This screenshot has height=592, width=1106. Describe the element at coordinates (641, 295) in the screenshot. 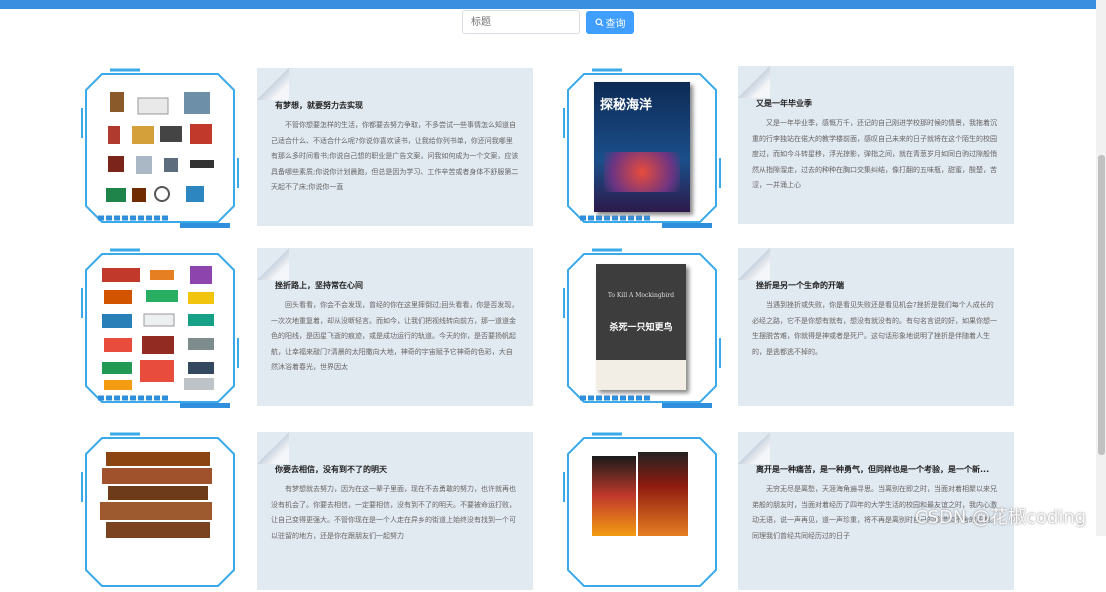

I see `book-cover-subtitle: To Kill A Mockingbird` at that location.